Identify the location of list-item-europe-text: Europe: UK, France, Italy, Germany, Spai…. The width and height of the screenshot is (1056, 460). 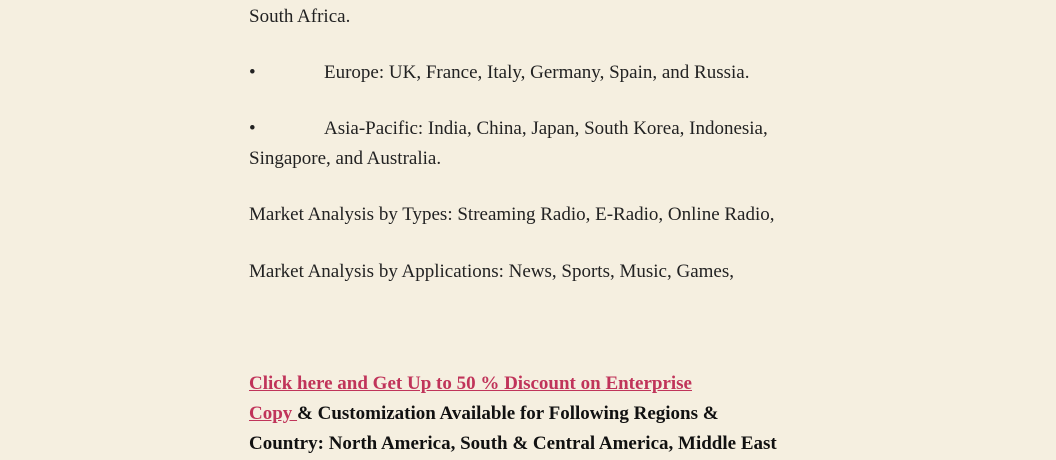
(537, 72).